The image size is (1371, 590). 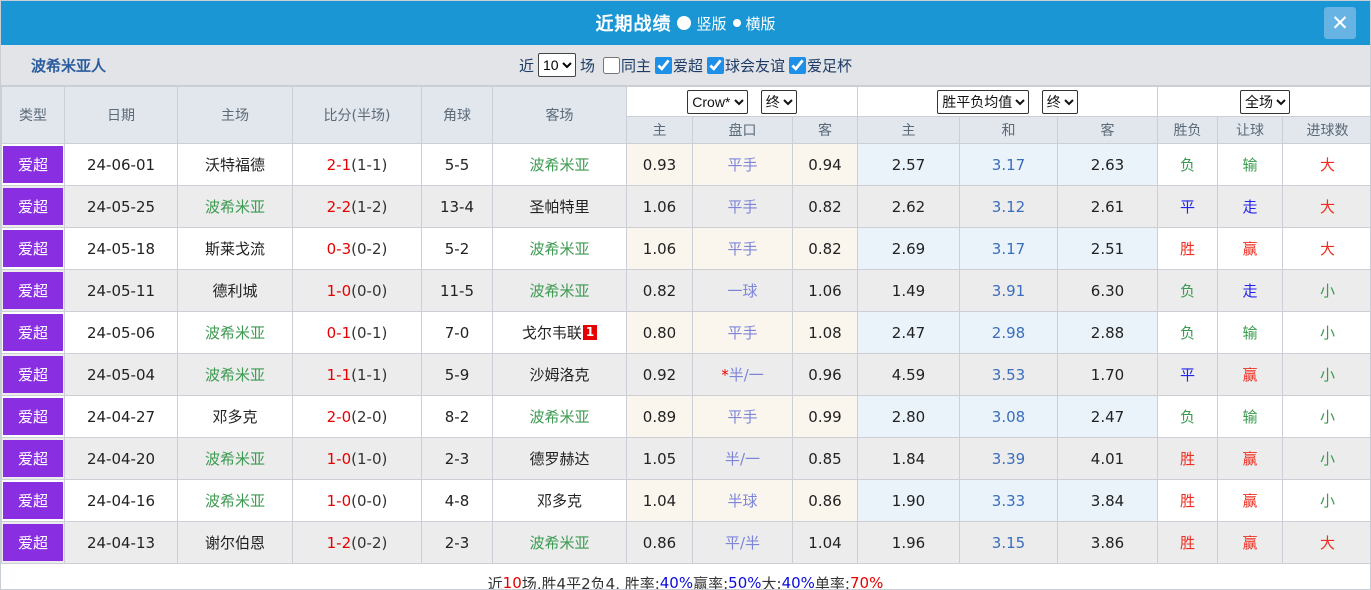 What do you see at coordinates (754, 23) in the screenshot?
I see `layout-radio-horizontal: 横版` at bounding box center [754, 23].